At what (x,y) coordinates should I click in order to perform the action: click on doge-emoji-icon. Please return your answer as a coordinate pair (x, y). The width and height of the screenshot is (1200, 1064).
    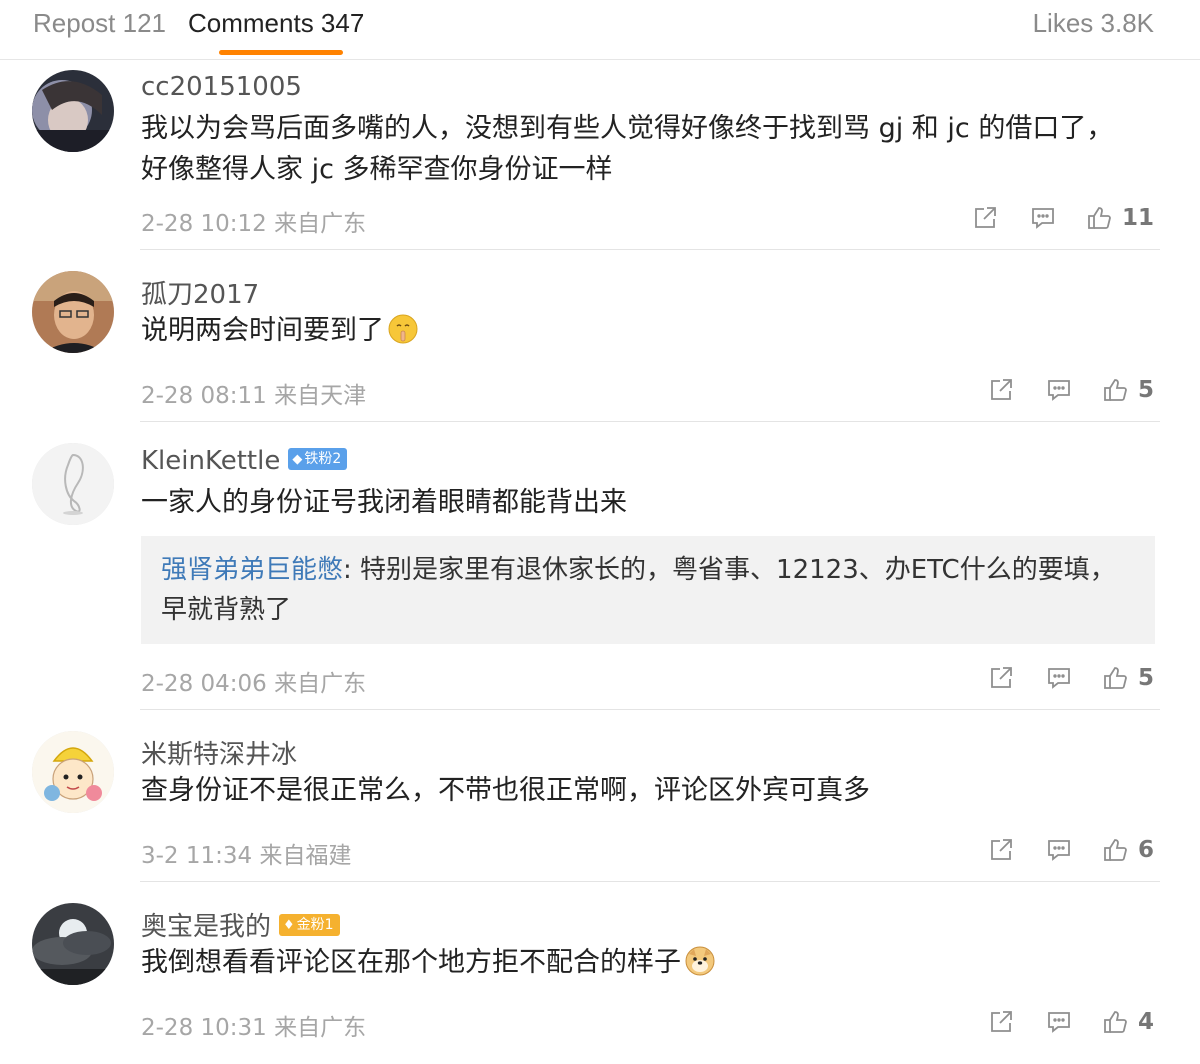
    Looking at the image, I should click on (700, 961).